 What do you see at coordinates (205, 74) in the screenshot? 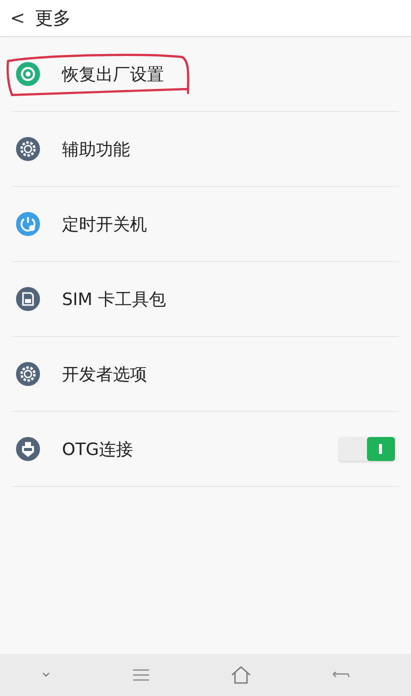
I see `settings-item: 恢复出厂设置` at bounding box center [205, 74].